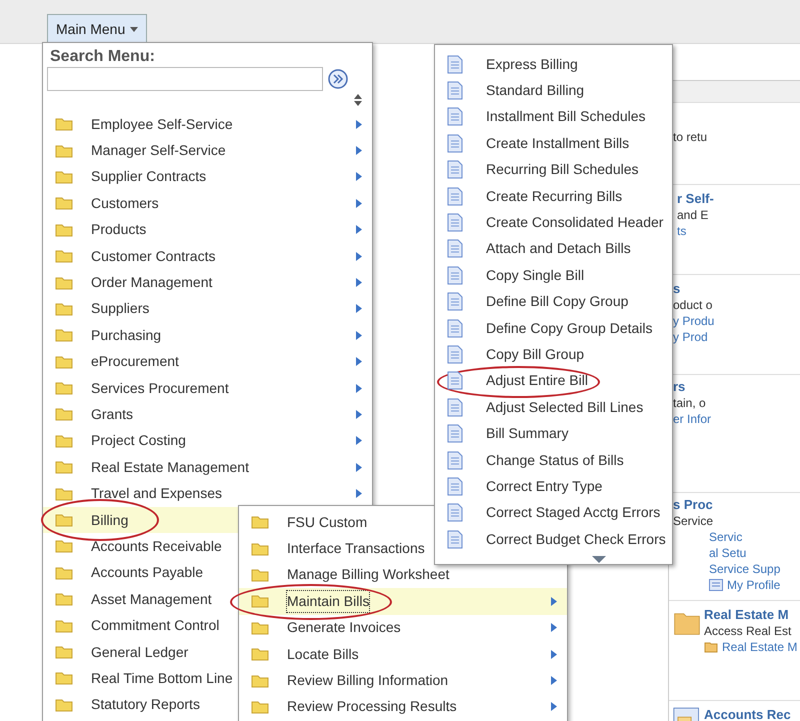  Describe the element at coordinates (576, 539) in the screenshot. I see `menu-item-label: Correct Budget Check Errors` at that location.